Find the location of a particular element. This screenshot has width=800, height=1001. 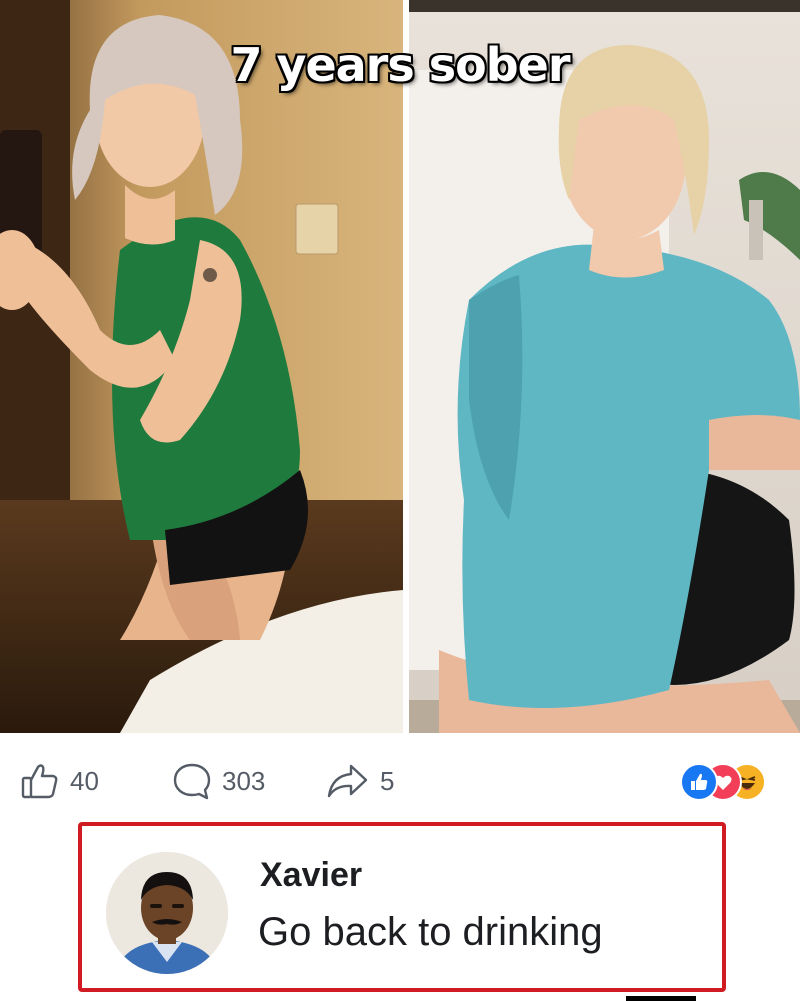

comment-count: 303 is located at coordinates (244, 780).